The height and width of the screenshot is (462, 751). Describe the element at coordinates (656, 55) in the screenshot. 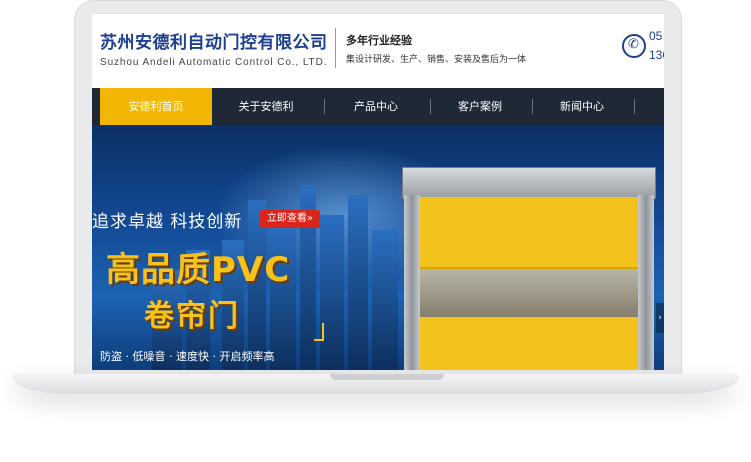

I see `phone-number-line-2: 136` at that location.